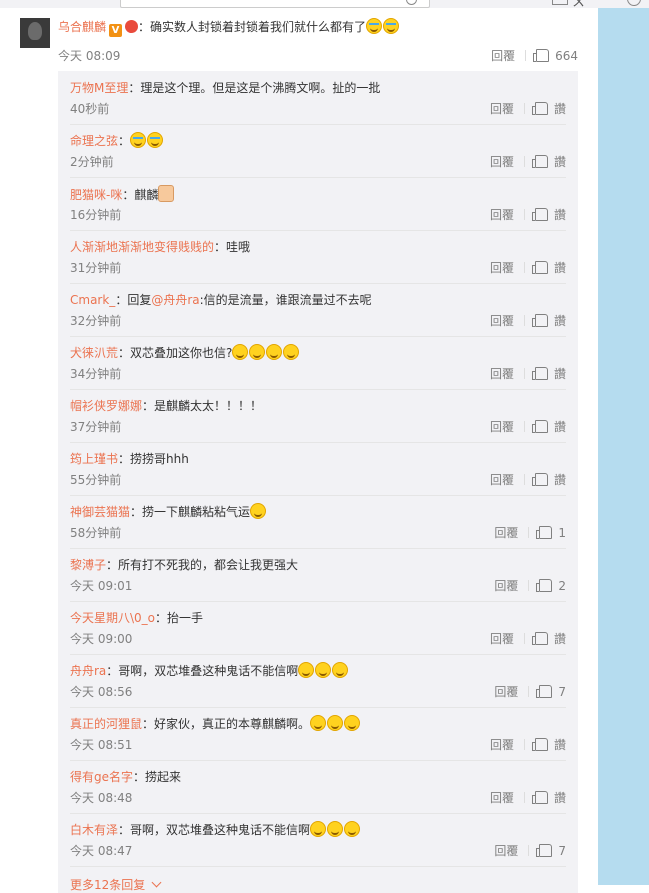 The height and width of the screenshot is (893, 649). I want to click on reply-text-line: 神御芸猫猫：捞一下麒麟粘粘气运, so click(168, 512).